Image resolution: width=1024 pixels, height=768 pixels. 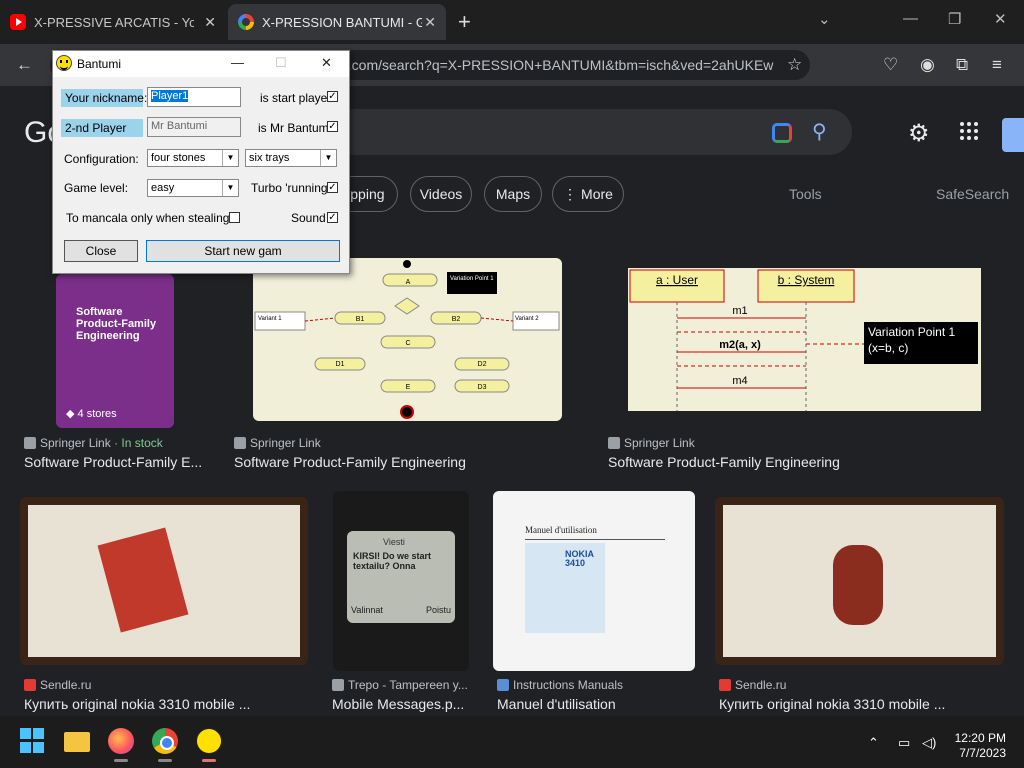 I want to click on apps-grid-icon, so click(x=969, y=131).